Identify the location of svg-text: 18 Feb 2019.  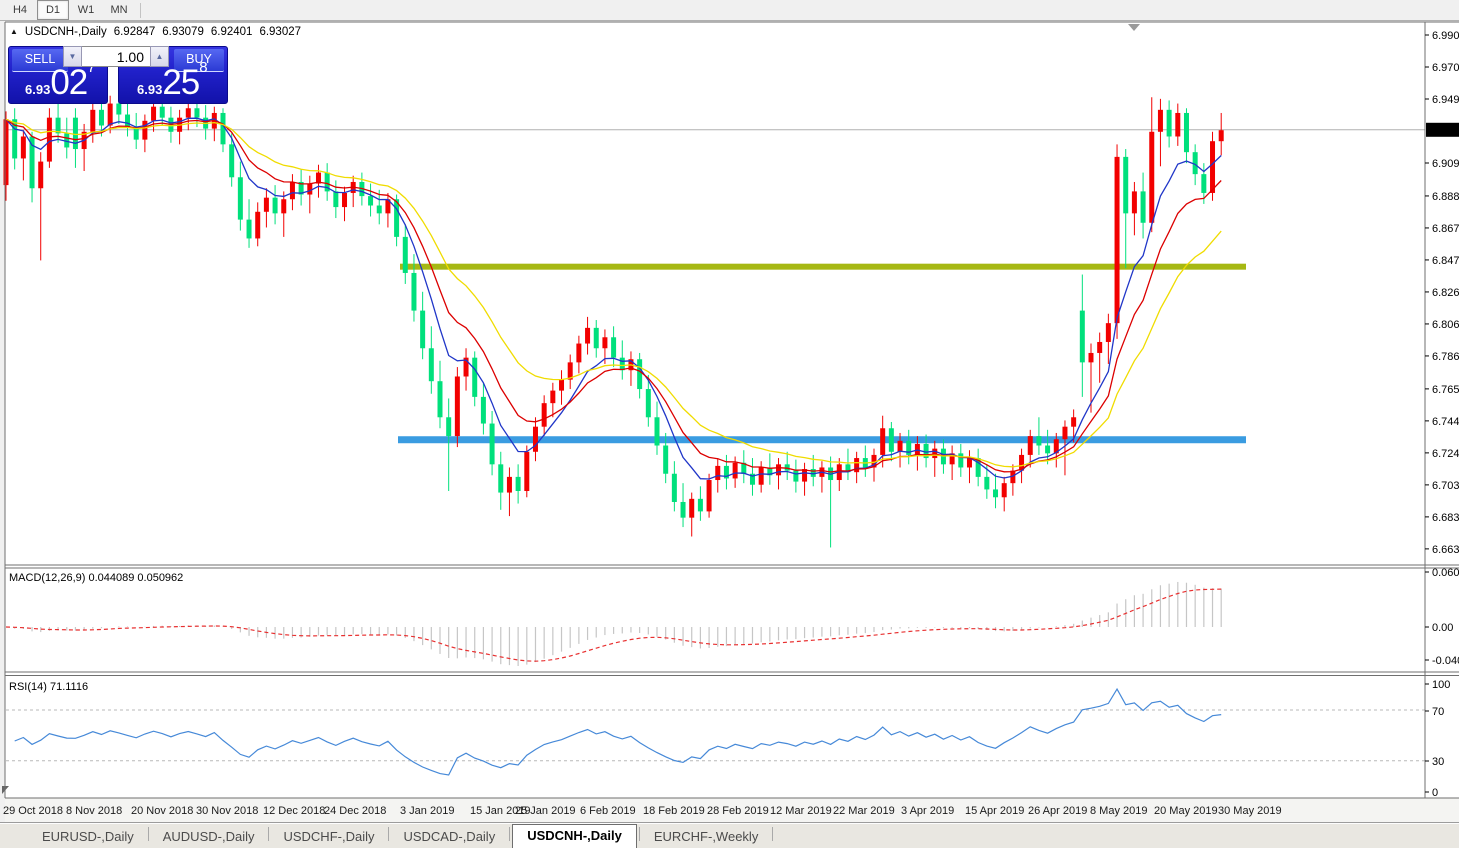
(674, 811).